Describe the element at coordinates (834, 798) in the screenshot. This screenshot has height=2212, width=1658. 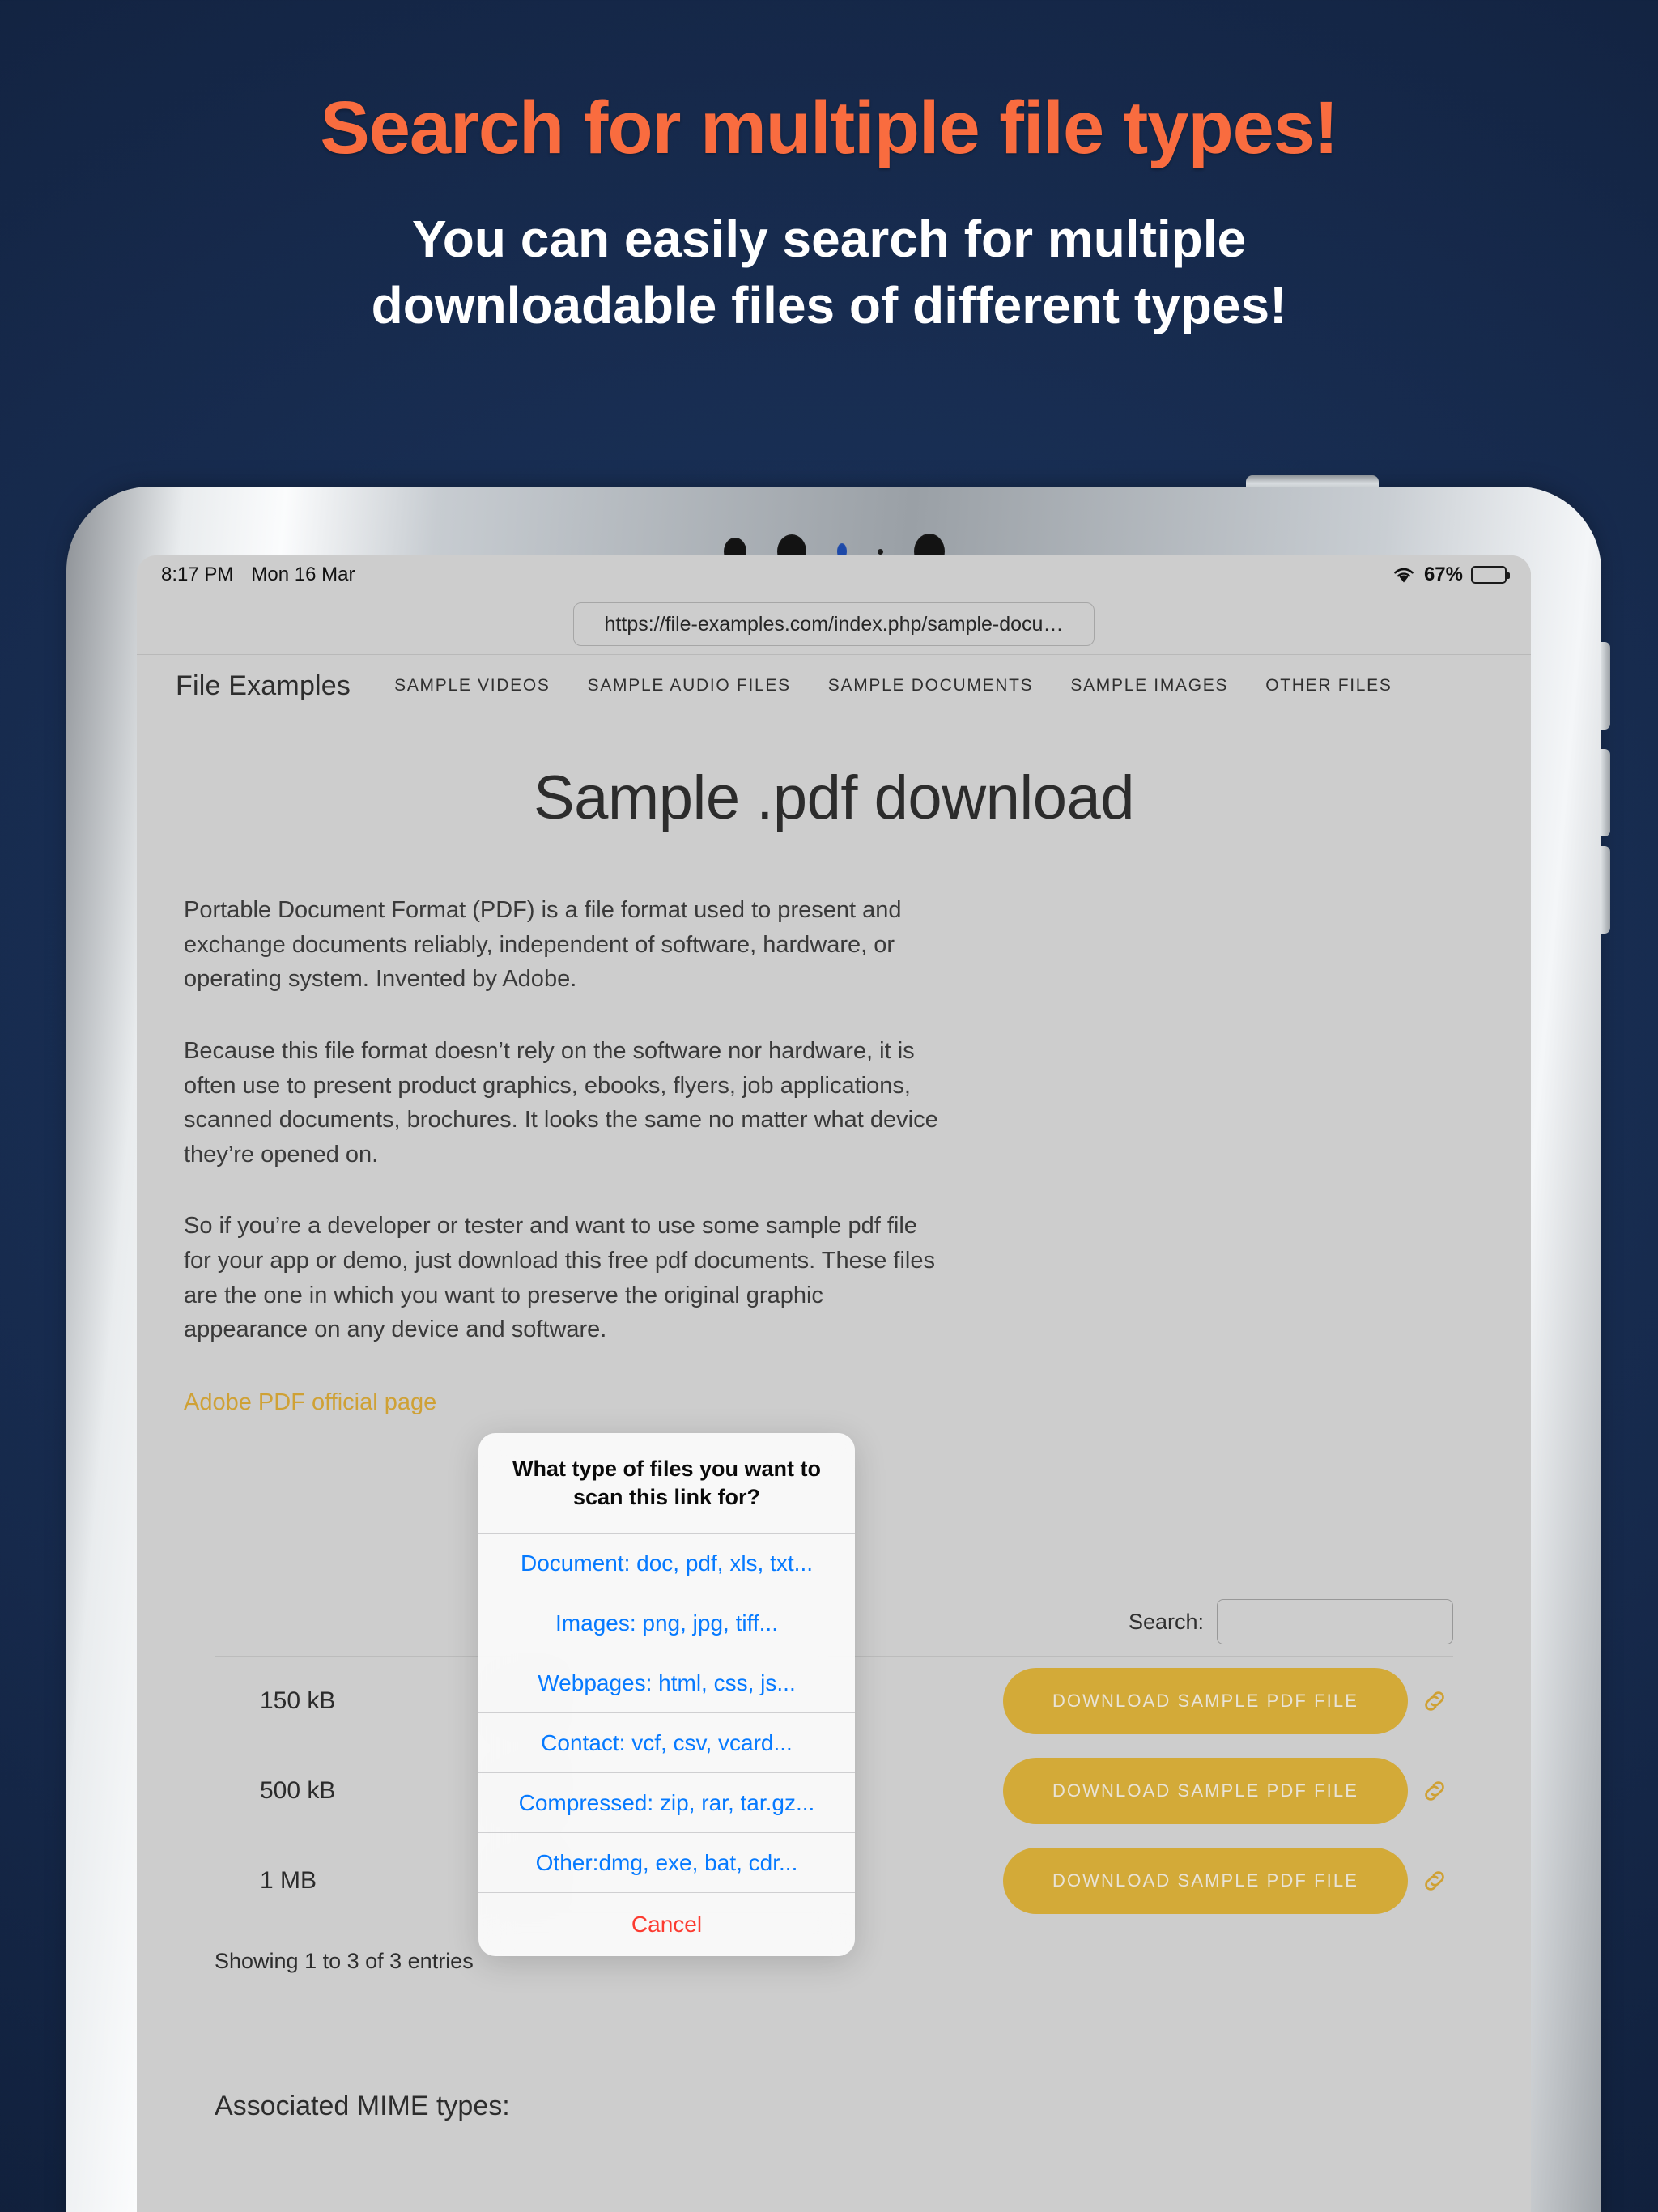
I see `page-title: Sample .pdf download` at that location.